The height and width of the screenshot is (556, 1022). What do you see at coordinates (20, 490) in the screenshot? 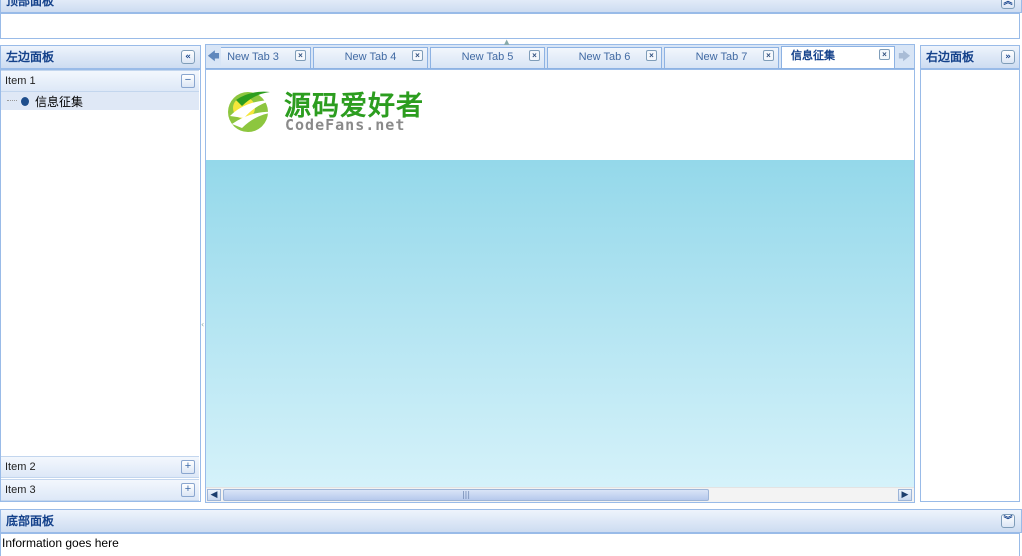
I see `accordion-item-3-label: Item 3` at bounding box center [20, 490].